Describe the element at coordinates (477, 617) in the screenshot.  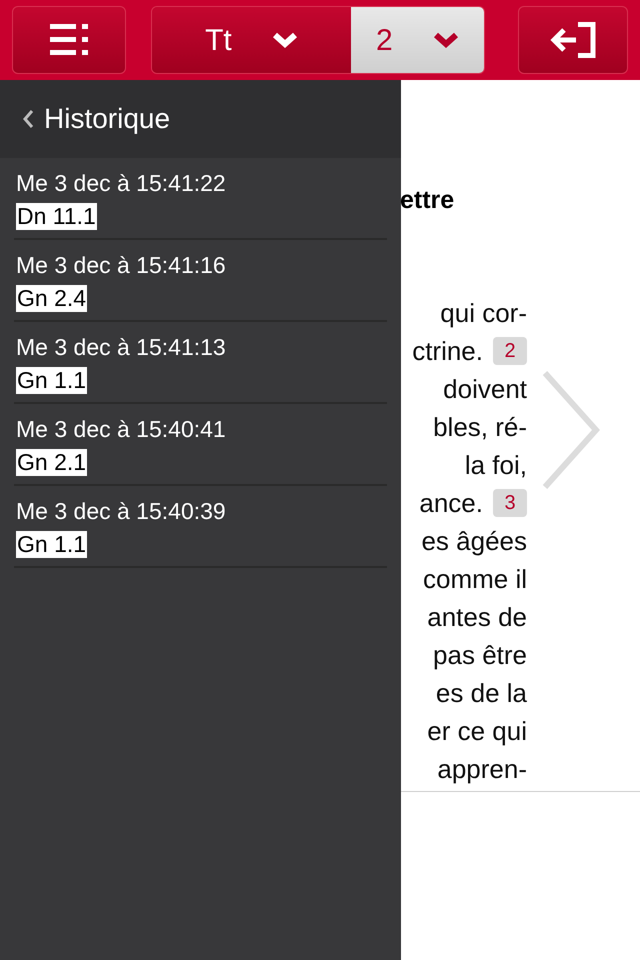
I see `text-line: antes de` at that location.